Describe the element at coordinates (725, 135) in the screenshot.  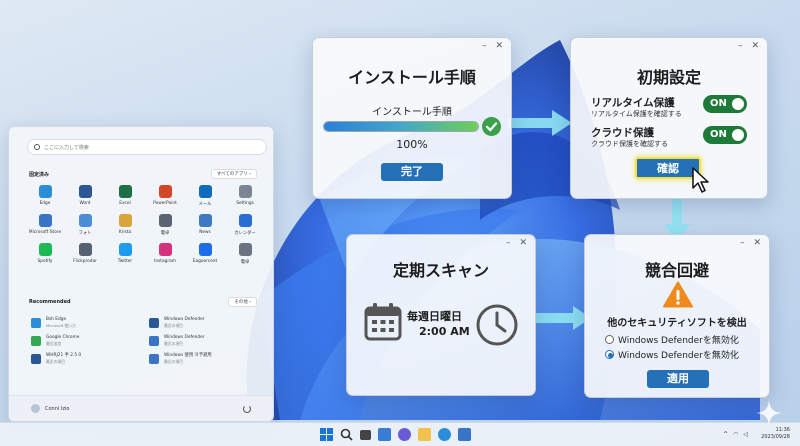
I see `cloud-protection-toggle: ON` at that location.